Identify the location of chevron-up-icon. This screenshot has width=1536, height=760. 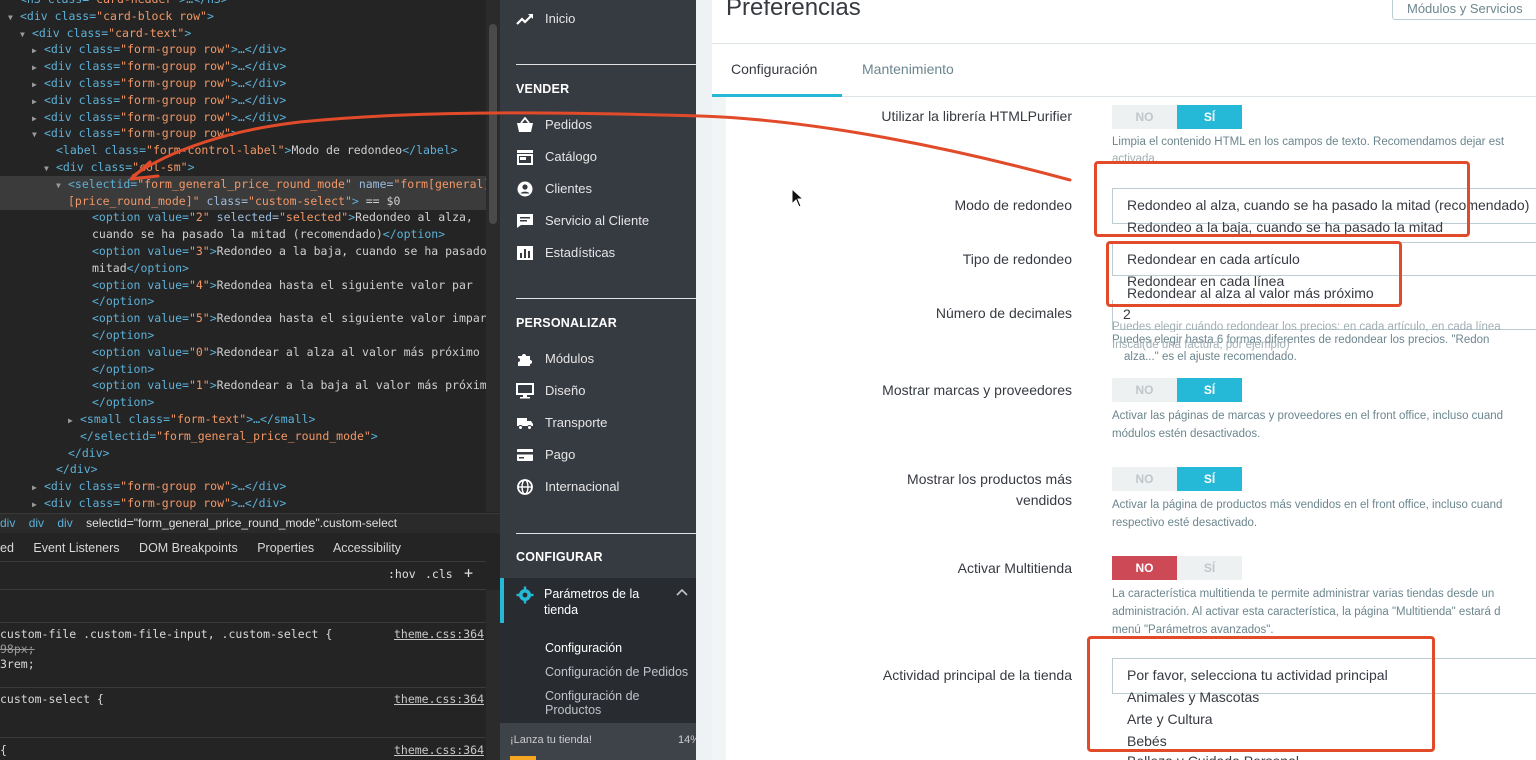
(682, 592).